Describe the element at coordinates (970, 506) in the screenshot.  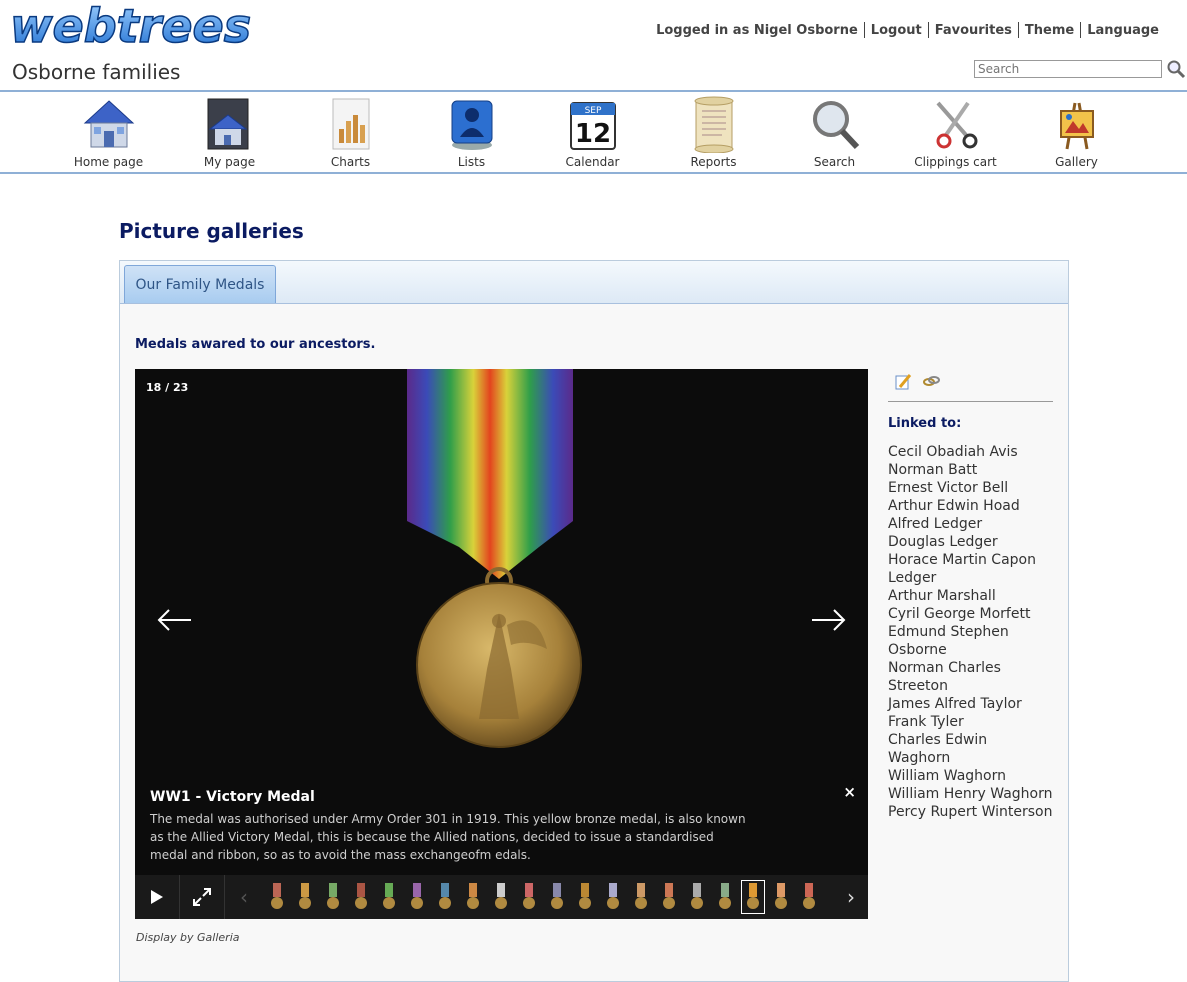
I see `linked-person-link: Arthur Edwin Hoad` at that location.